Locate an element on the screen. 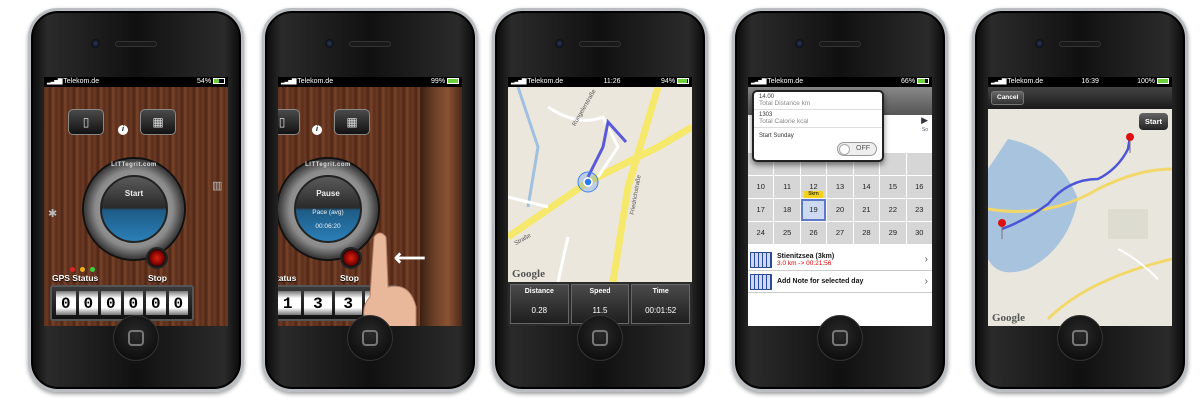  start-dial: LITTegrit.com Start is located at coordinates (134, 209).